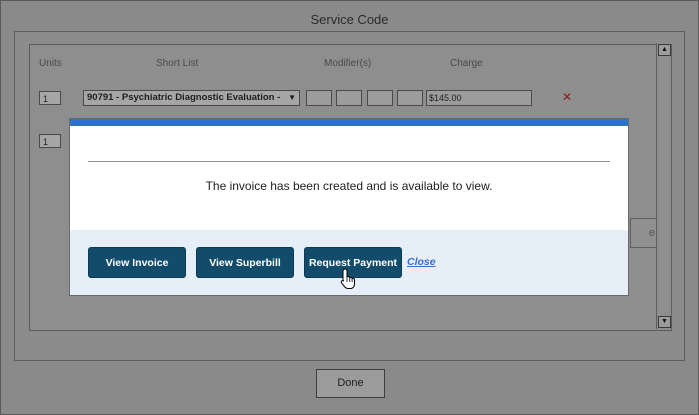  Describe the element at coordinates (50, 63) in the screenshot. I see `units-header: Units` at that location.